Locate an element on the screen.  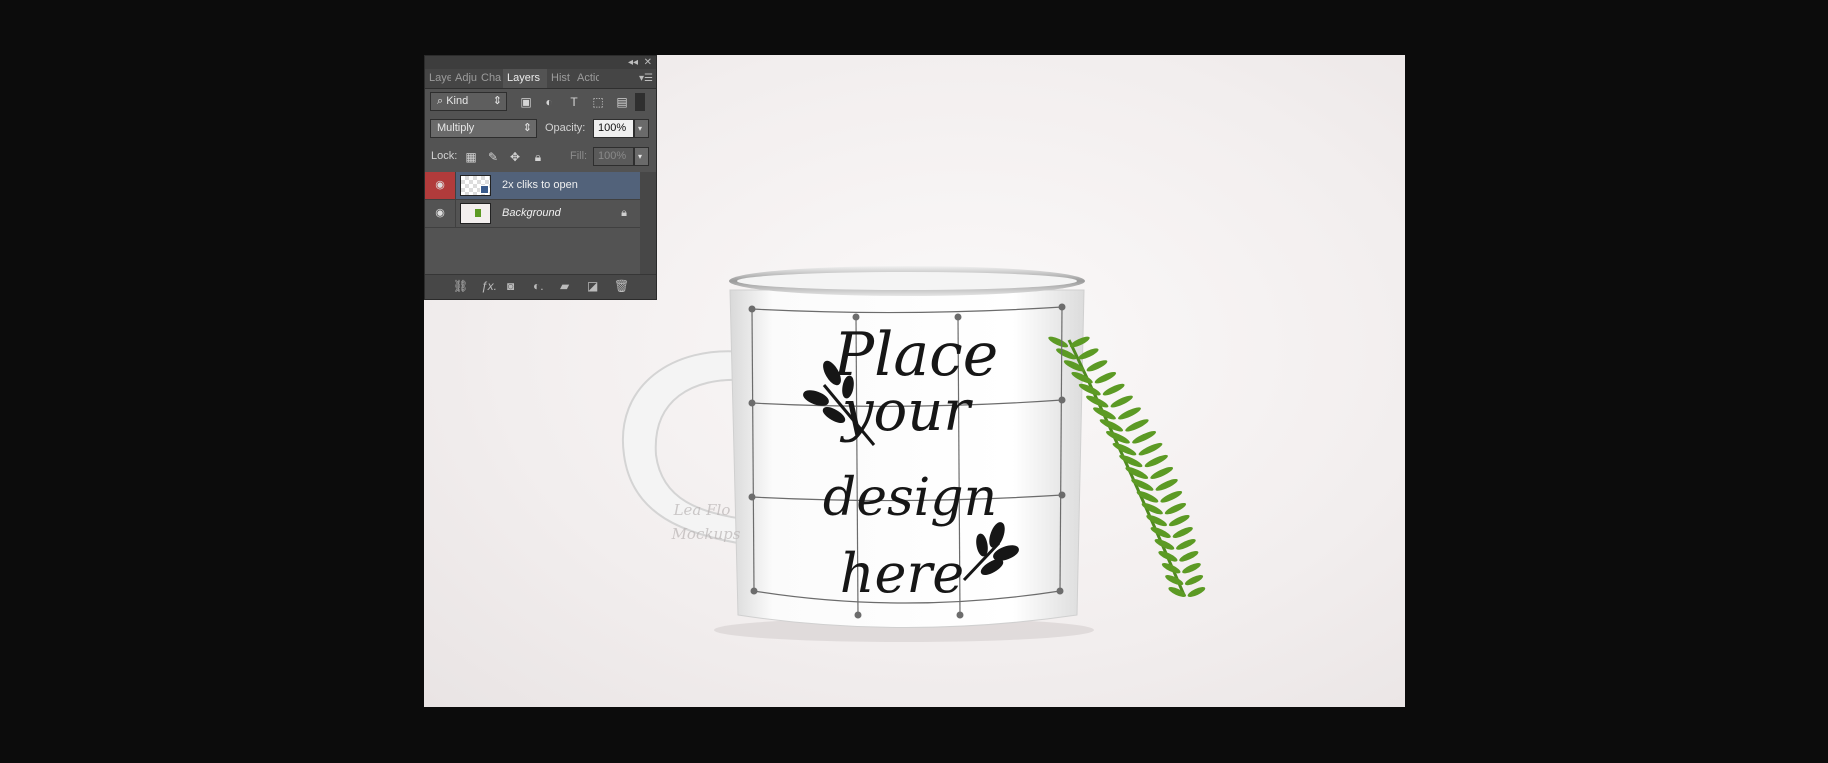
lock-image-pixels-icon: ✎ is located at coordinates (493, 157).